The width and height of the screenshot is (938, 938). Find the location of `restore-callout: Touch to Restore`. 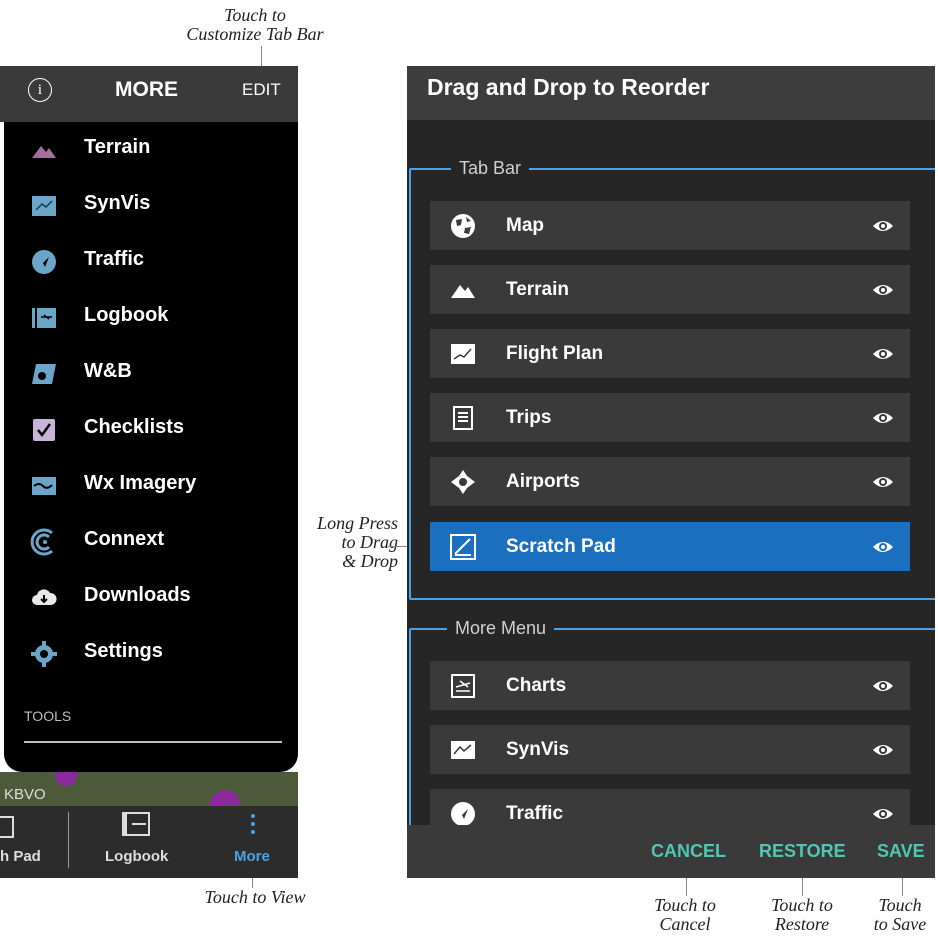

restore-callout: Touch to Restore is located at coordinates (802, 915).